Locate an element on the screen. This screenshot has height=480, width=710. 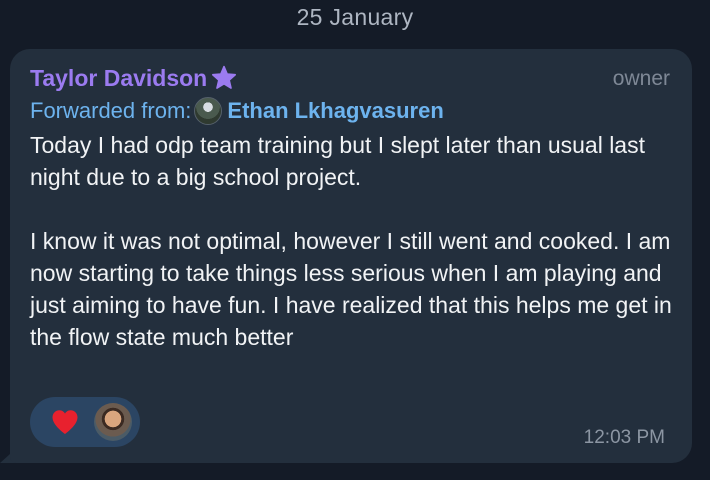
member-role-label: owner is located at coordinates (641, 78).